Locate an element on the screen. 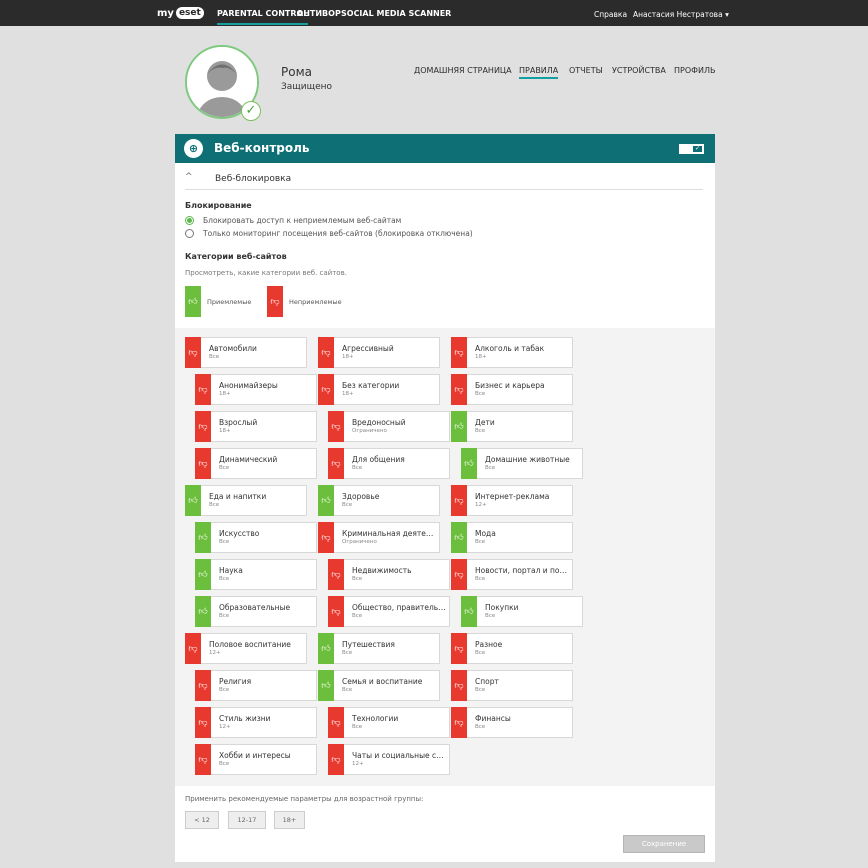 This screenshot has height=868, width=868. category-tile: 👎︎ Половое воспитание 12+ is located at coordinates (246, 648).